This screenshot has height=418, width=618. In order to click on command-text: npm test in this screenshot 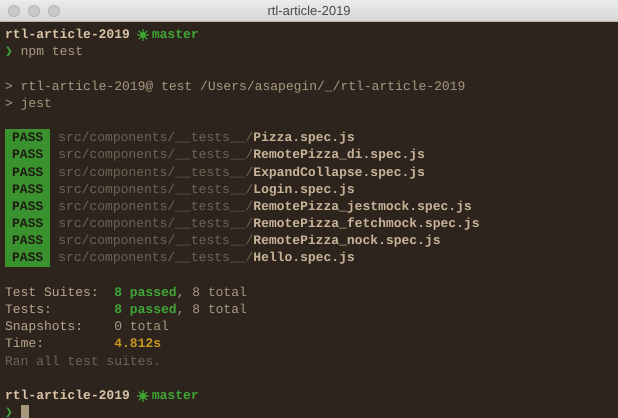, I will do `click(52, 51)`.